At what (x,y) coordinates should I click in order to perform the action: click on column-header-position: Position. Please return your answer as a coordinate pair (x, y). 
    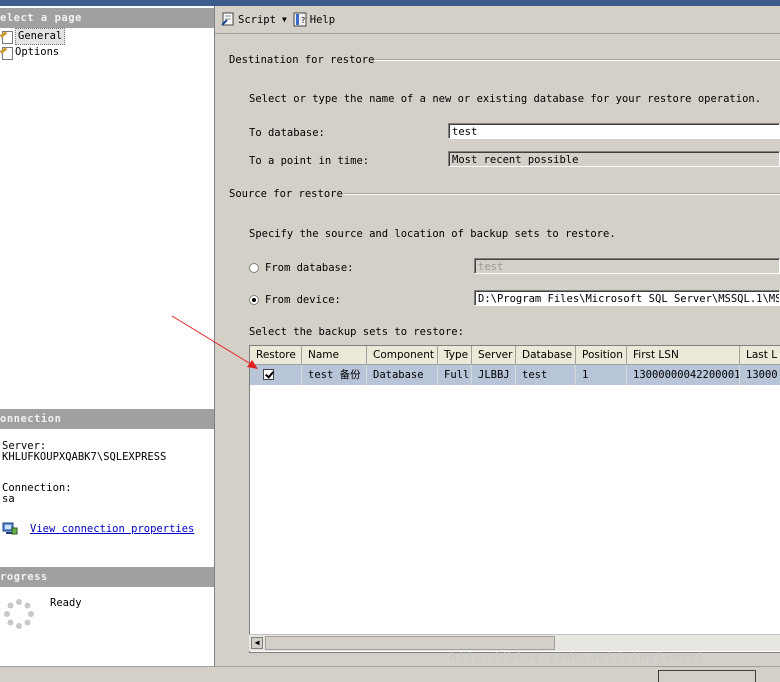
    Looking at the image, I should click on (601, 355).